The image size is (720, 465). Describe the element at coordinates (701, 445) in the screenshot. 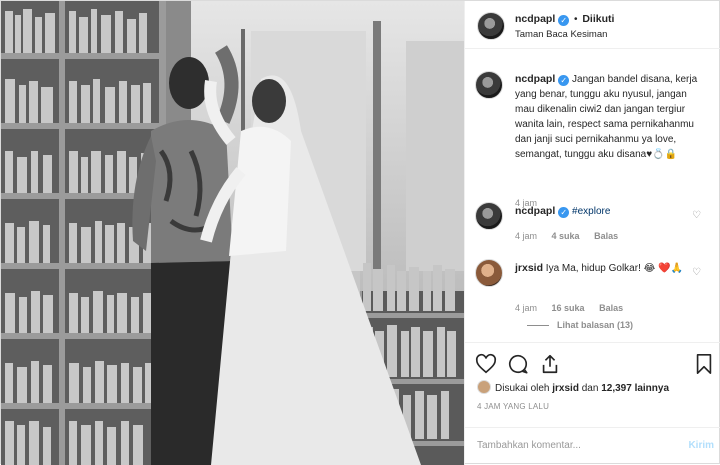

I see `send-button: Kirim` at that location.